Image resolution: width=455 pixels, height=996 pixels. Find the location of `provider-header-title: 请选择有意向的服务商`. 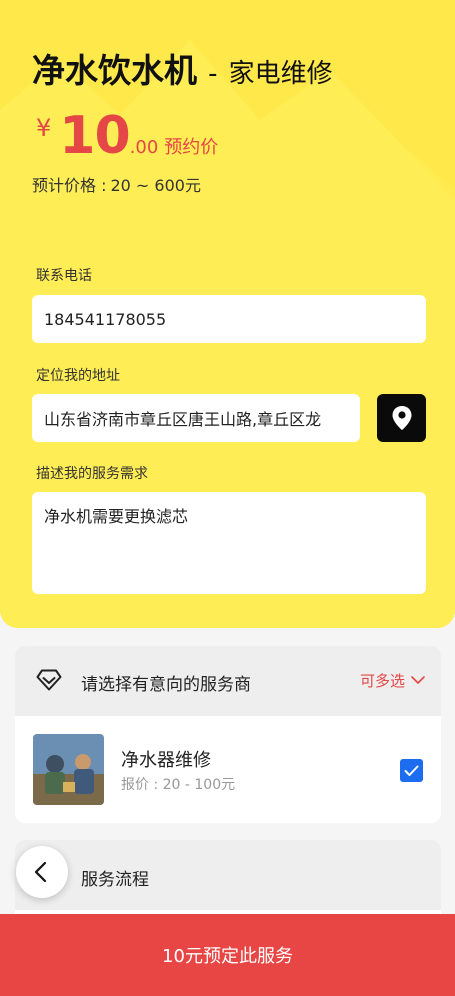

provider-header-title: 请选择有意向的服务商 is located at coordinates (166, 685).